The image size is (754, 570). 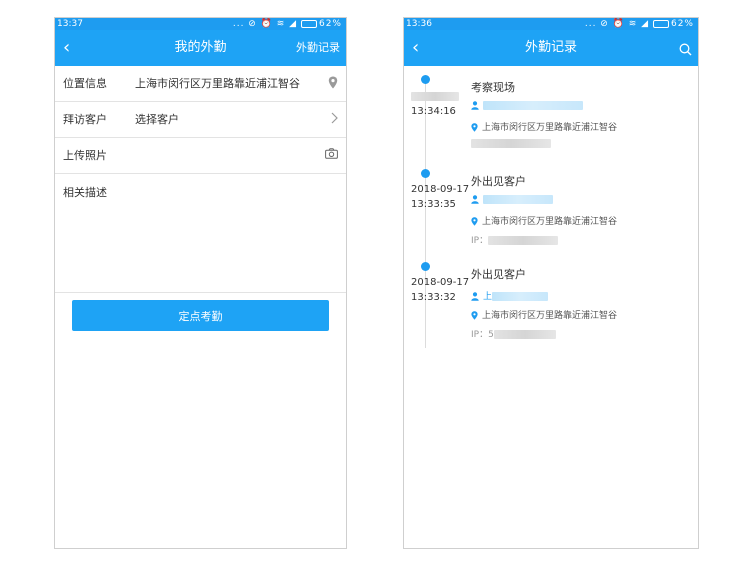 What do you see at coordinates (200, 120) in the screenshot?
I see `visit-customer-row: 拜访客户 选择客户` at bounding box center [200, 120].